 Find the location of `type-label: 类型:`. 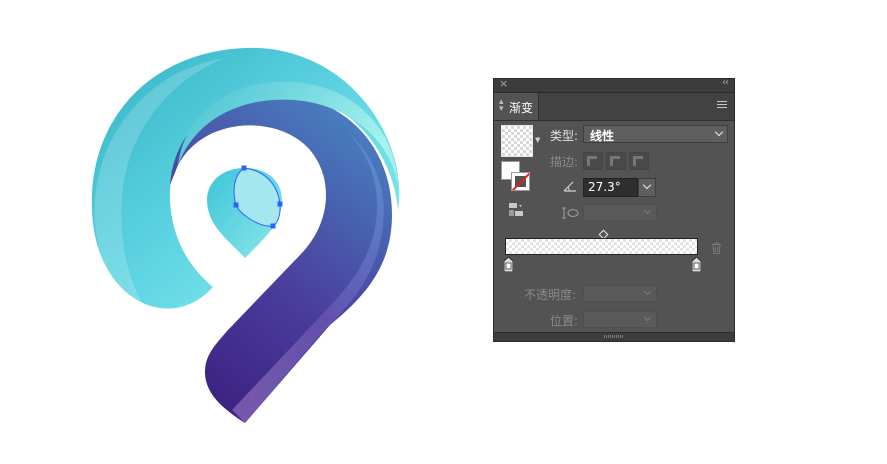

type-label: 类型: is located at coordinates (564, 136).